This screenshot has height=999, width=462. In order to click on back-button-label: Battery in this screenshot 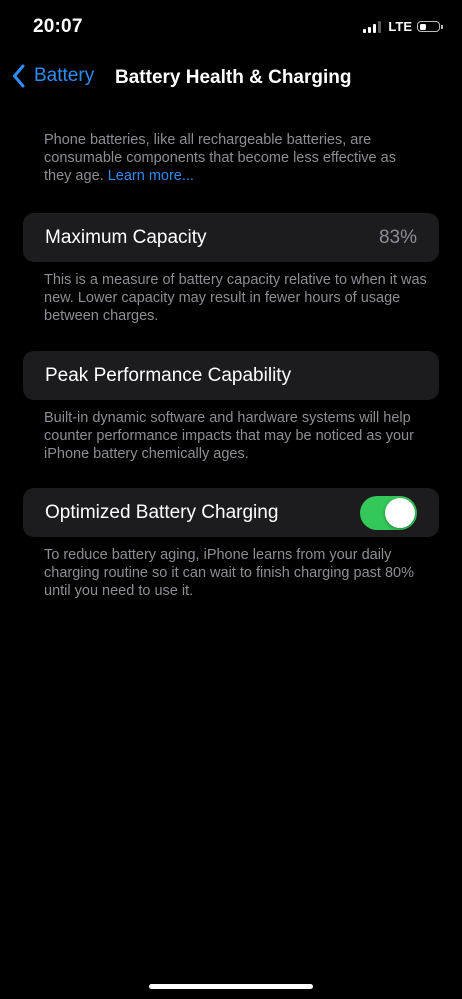, I will do `click(64, 75)`.